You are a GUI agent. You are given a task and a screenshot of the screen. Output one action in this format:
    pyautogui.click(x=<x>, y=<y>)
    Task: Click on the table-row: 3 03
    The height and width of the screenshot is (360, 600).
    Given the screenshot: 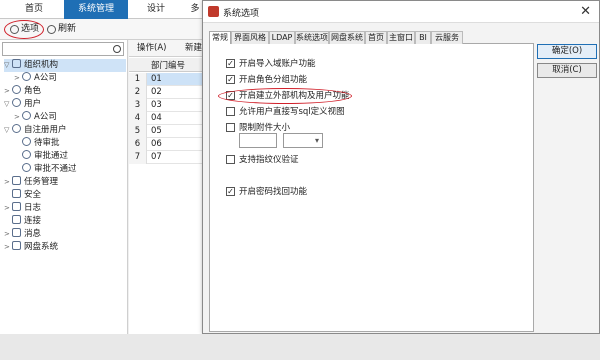 What is the action you would take?
    pyautogui.click(x=167, y=105)
    